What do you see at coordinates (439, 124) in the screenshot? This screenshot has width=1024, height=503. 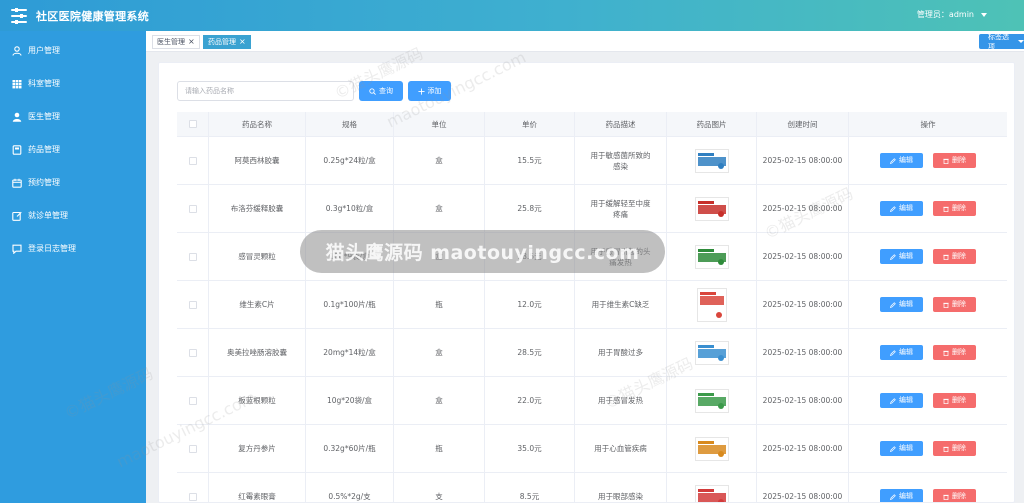 I see `column-header: 单位` at bounding box center [439, 124].